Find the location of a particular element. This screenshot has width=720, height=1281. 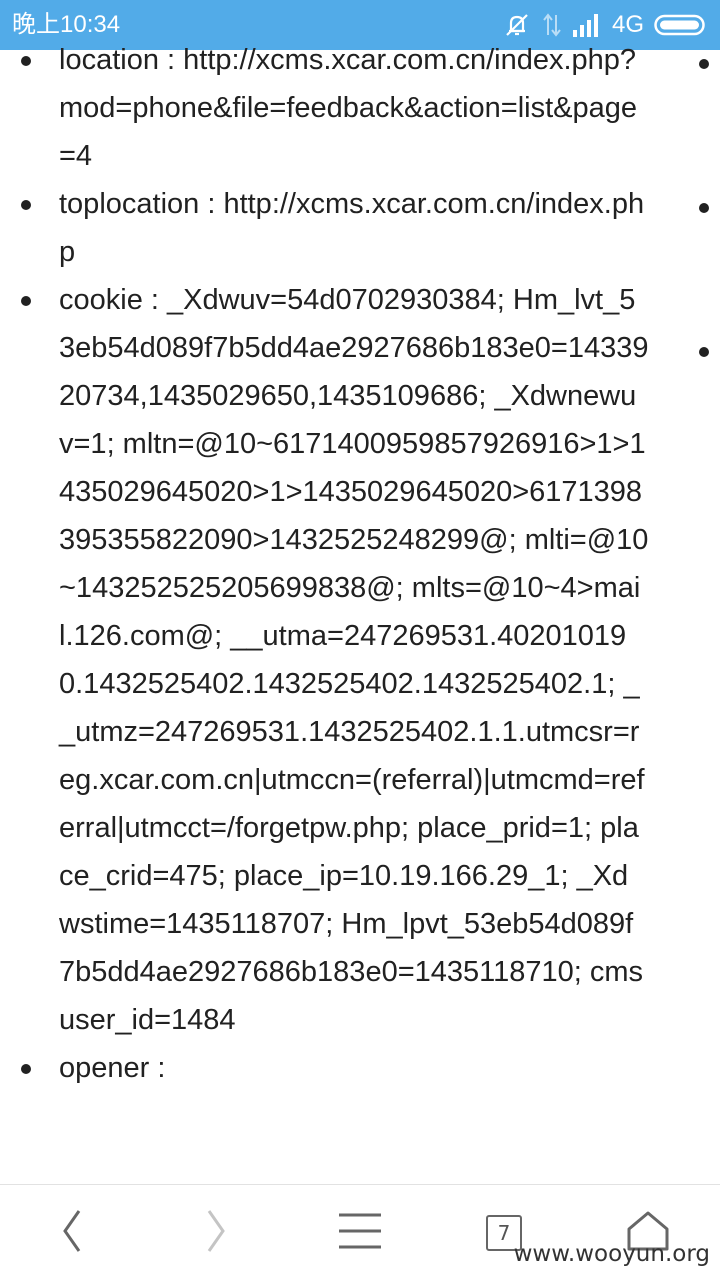

menu-button is located at coordinates (360, 1233).